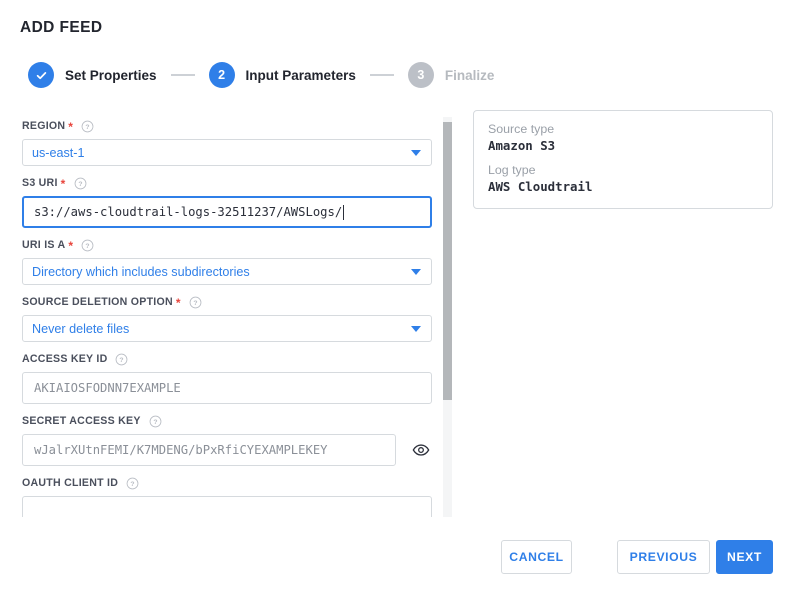 The height and width of the screenshot is (593, 796). I want to click on secret-access-key-placeholder: wJalrXUtnFEMI/K7MDENG/bPxRfiCYEXAMPLEKEY, so click(181, 450).